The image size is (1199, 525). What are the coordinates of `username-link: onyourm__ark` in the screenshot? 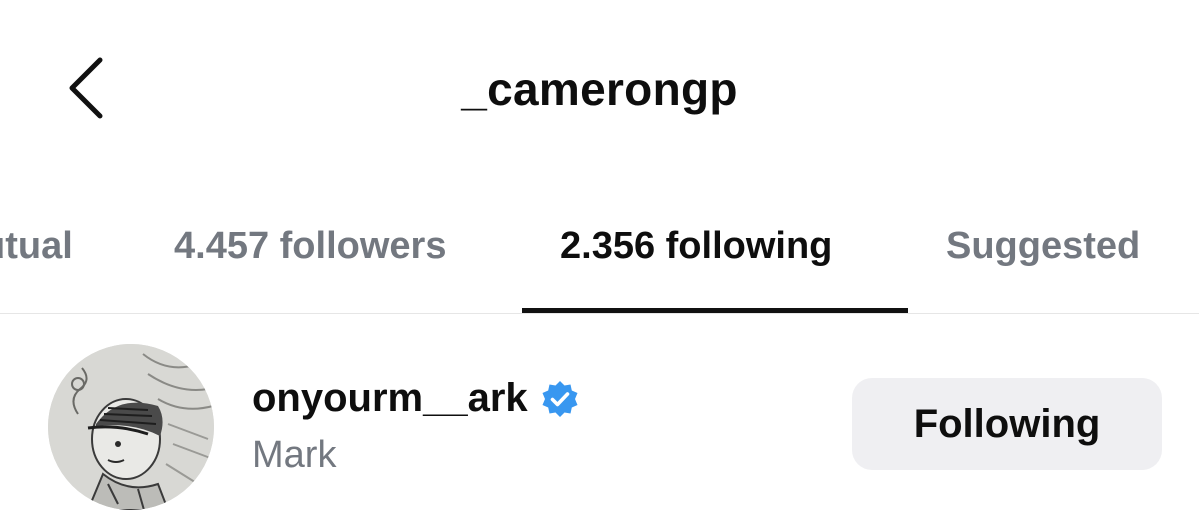 It's located at (416, 398).